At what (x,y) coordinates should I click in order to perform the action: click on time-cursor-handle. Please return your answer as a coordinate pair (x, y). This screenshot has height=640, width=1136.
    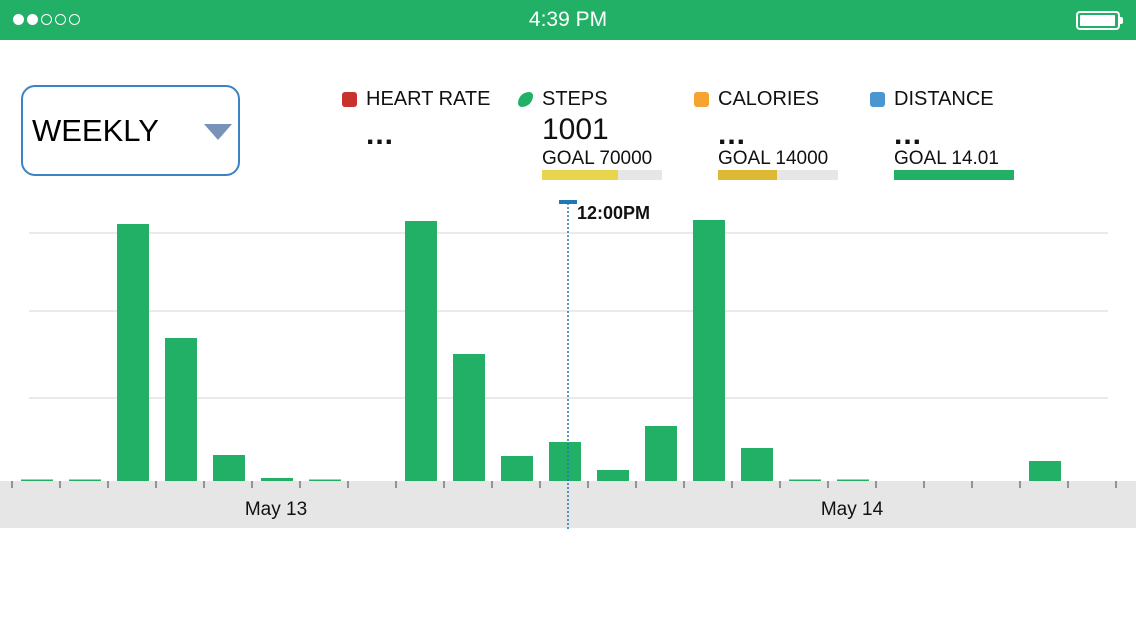
    Looking at the image, I should click on (568, 202).